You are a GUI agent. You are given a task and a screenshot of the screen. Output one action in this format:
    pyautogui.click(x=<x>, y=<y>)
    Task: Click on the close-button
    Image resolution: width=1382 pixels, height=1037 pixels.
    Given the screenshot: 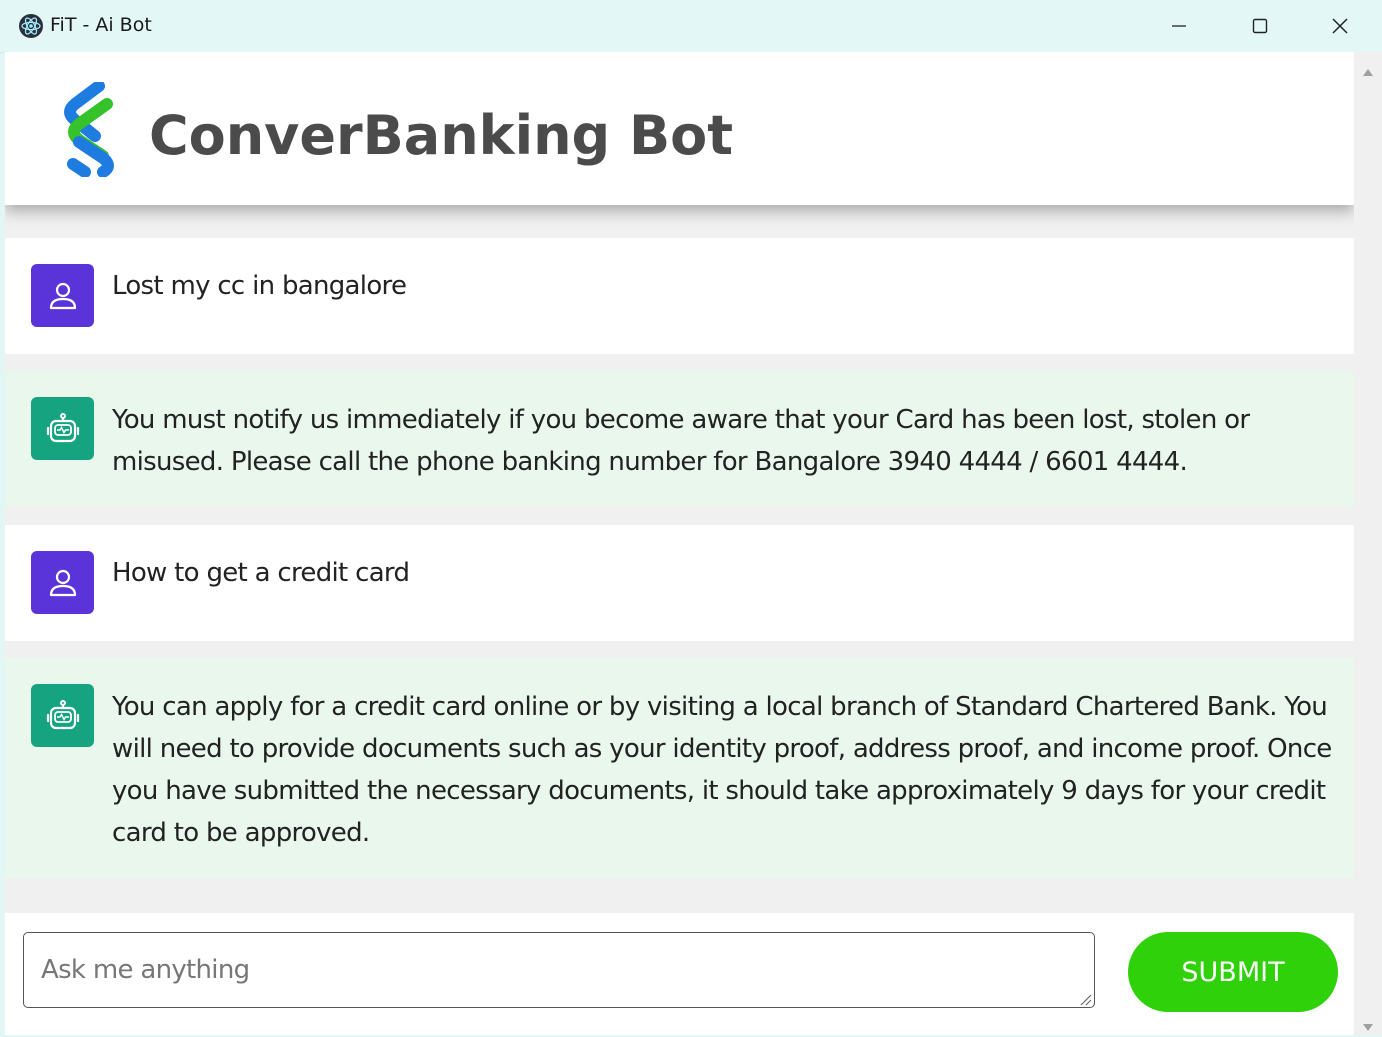 What is the action you would take?
    pyautogui.click(x=1340, y=26)
    